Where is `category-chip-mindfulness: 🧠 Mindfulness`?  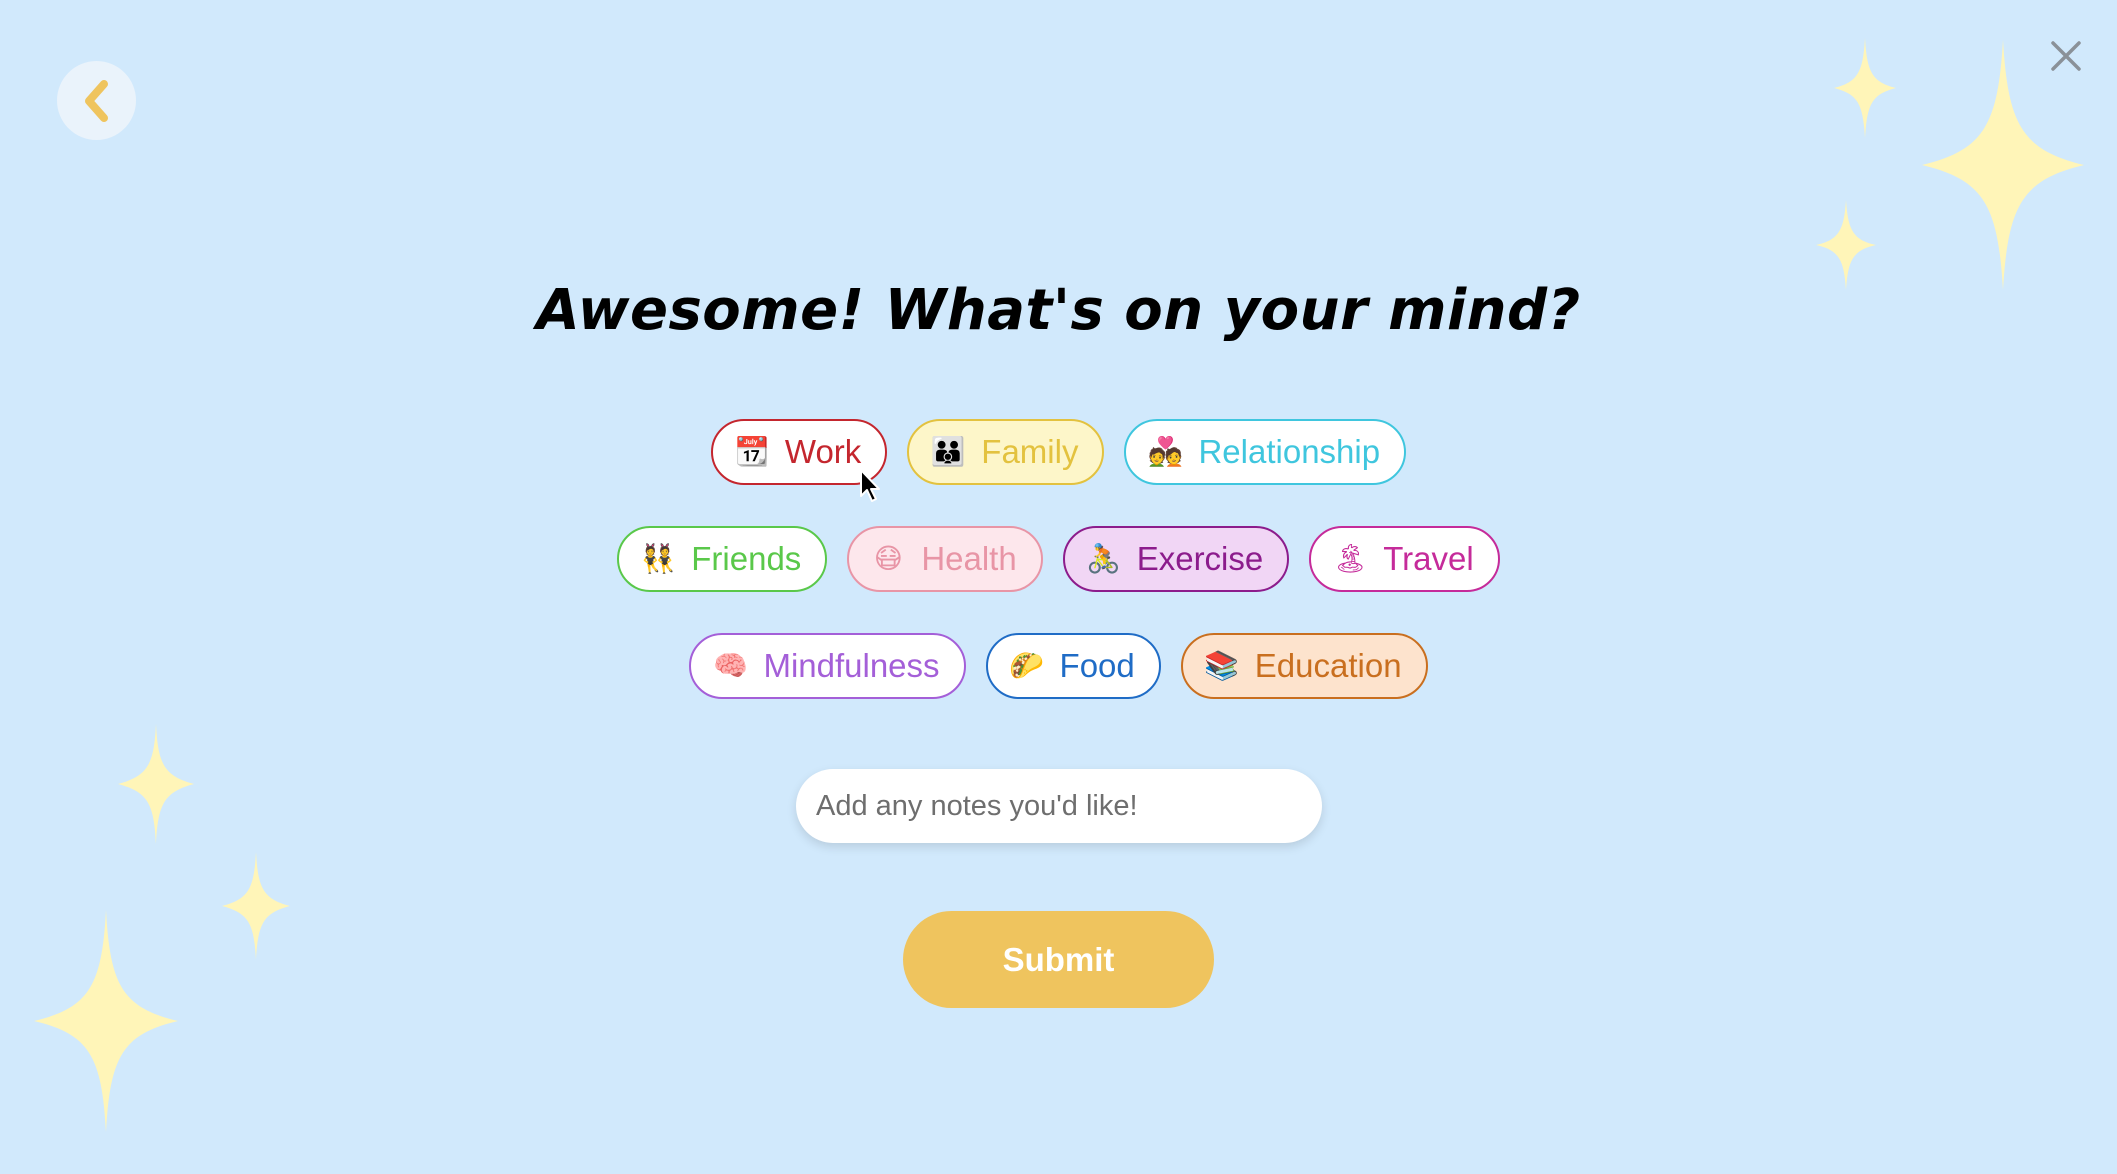
category-chip-mindfulness: 🧠 Mindfulness is located at coordinates (827, 666).